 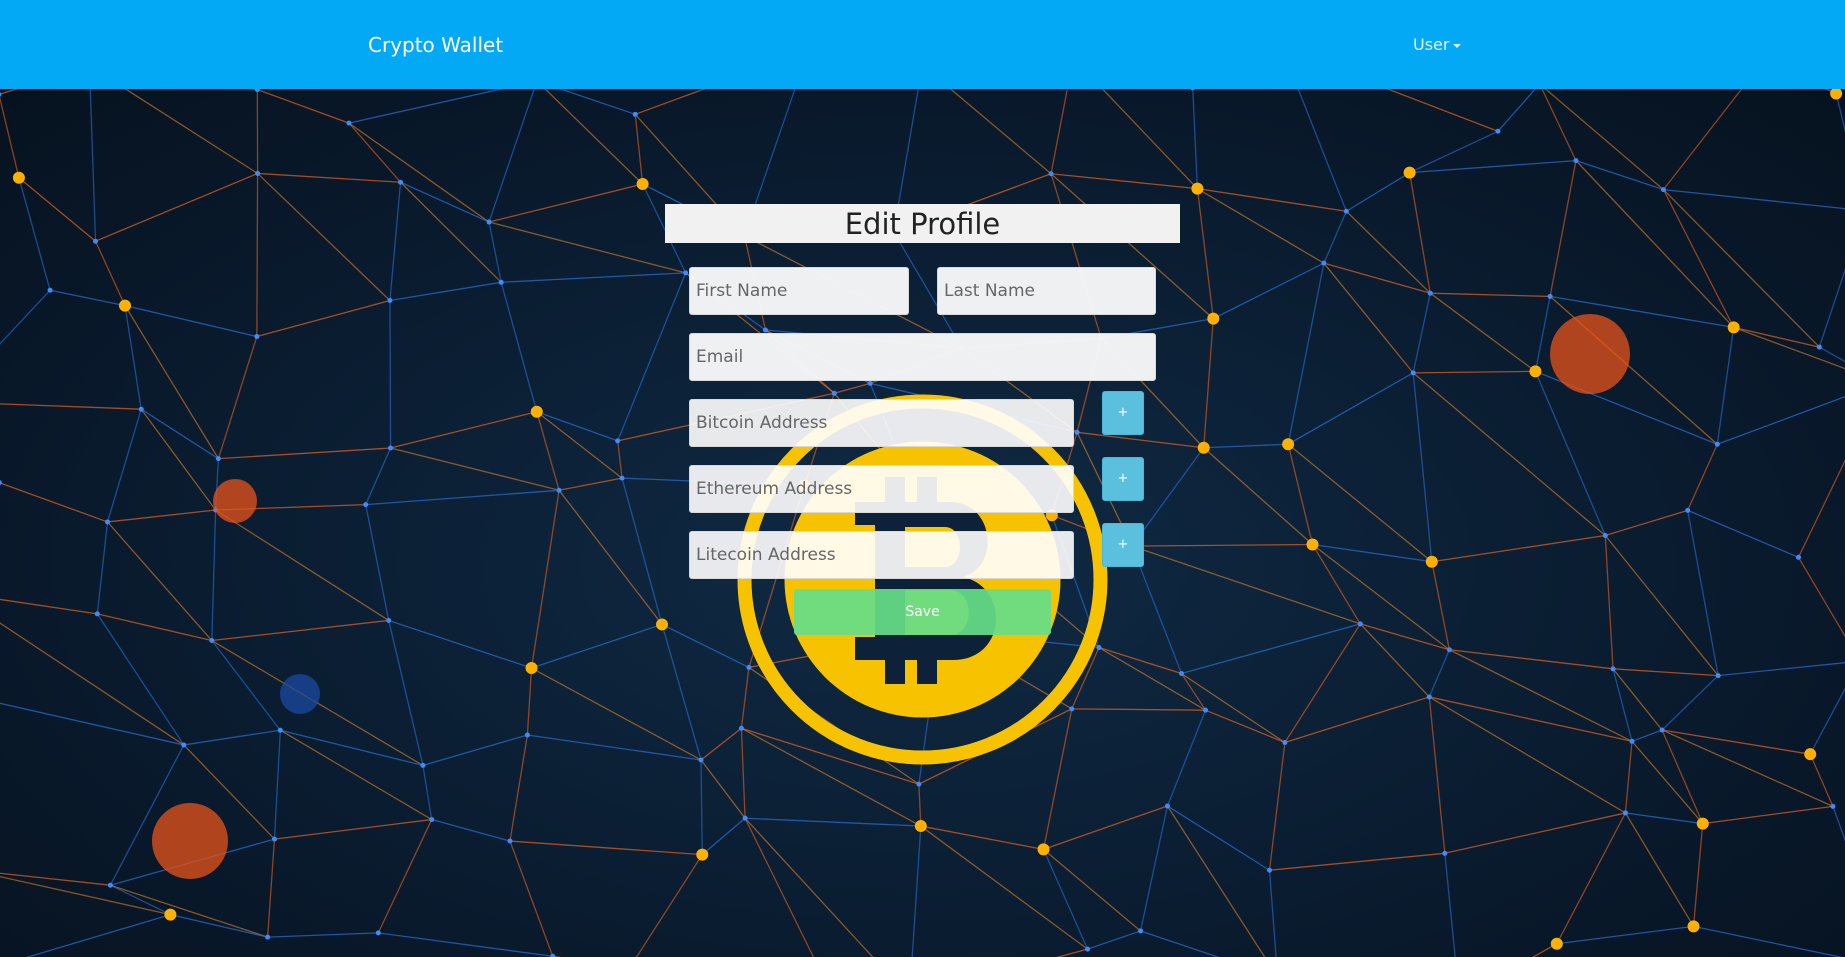 I want to click on brand-link: Crypto Wallet, so click(x=435, y=45).